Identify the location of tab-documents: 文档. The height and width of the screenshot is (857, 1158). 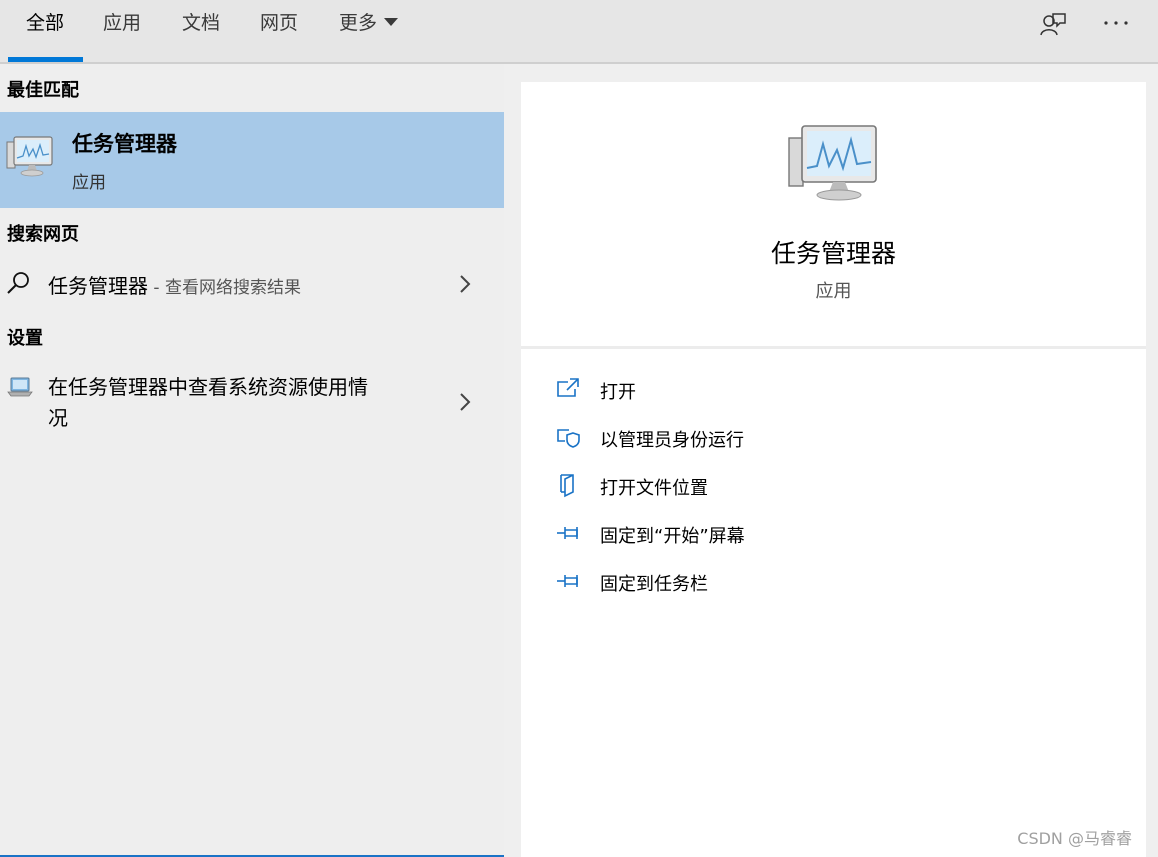
(201, 31).